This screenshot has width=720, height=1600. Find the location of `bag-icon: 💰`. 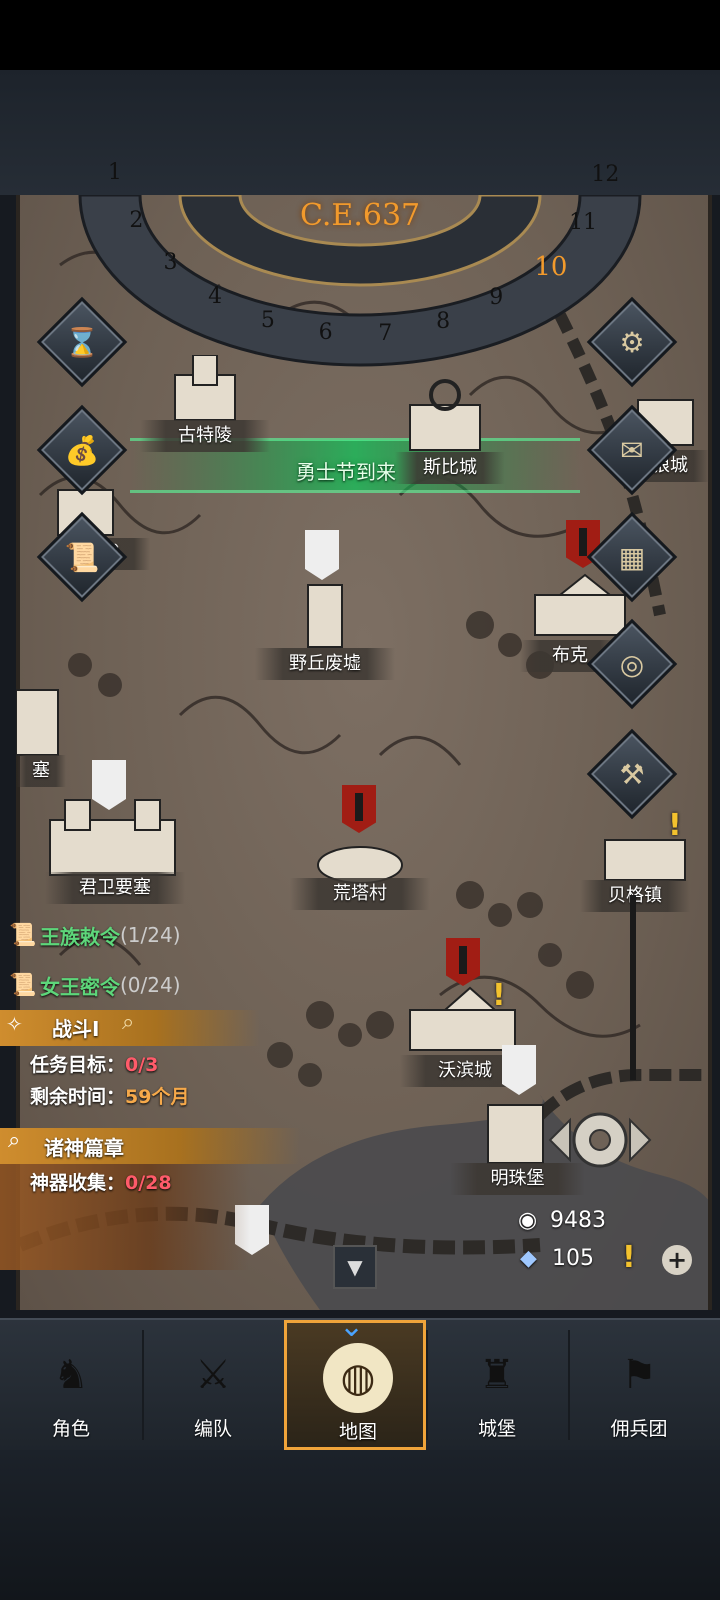

bag-icon: 💰 is located at coordinates (82, 450).